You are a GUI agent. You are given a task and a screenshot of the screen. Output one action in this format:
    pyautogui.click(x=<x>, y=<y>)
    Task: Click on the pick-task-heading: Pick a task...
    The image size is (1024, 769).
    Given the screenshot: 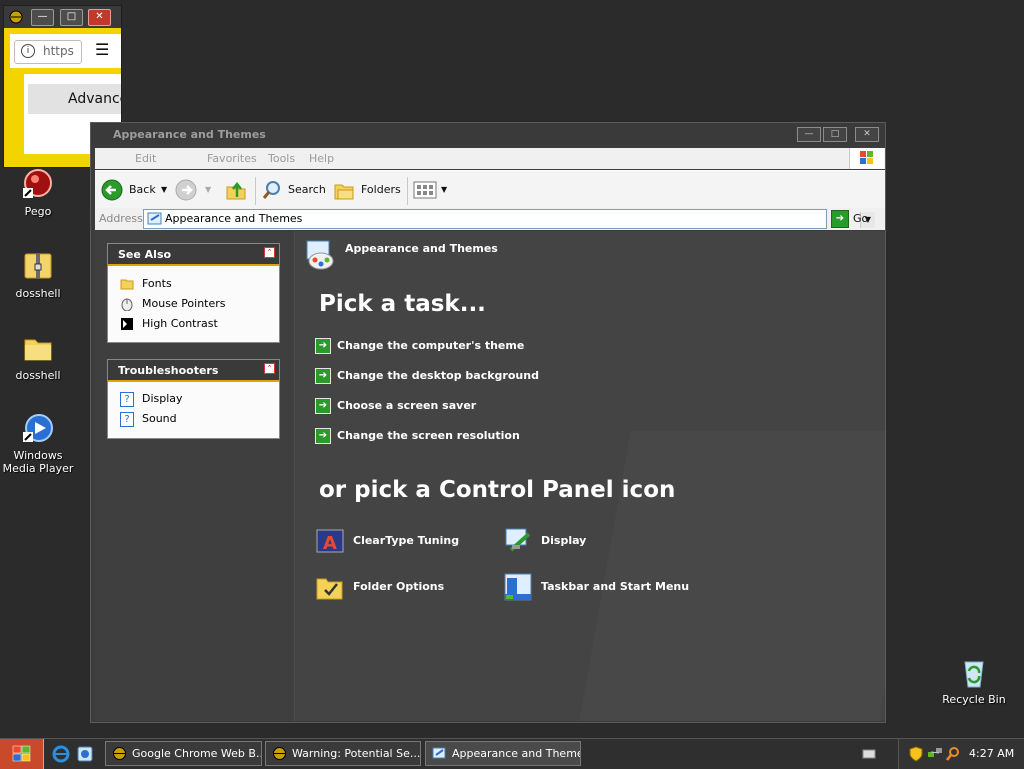 What is the action you would take?
    pyautogui.click(x=402, y=304)
    